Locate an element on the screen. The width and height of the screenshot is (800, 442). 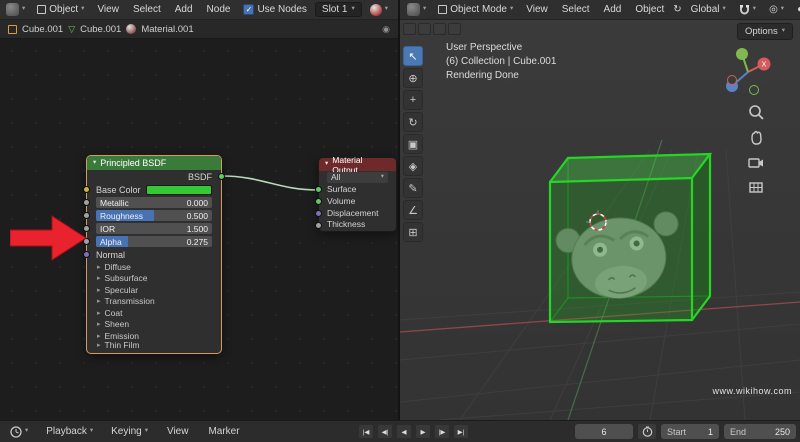
clock-icon is located at coordinates (16, 431).